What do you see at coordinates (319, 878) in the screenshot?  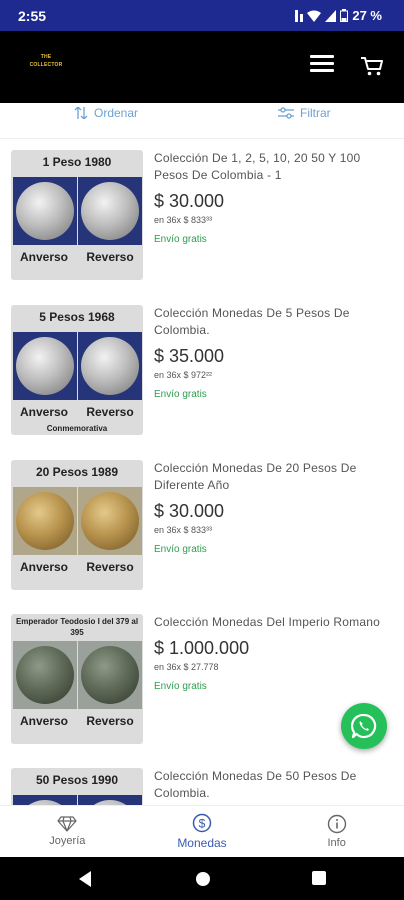 I see `recents-icon` at bounding box center [319, 878].